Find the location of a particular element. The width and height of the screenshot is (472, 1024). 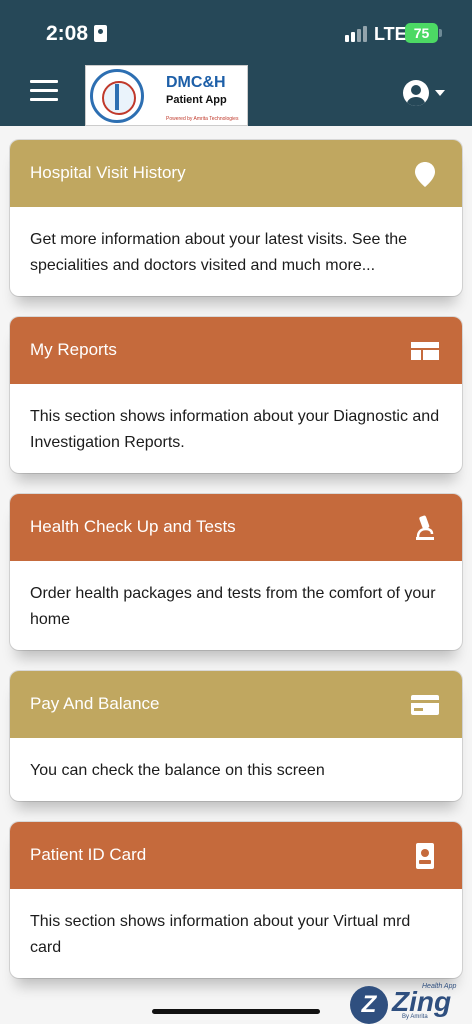

college-emblem-icon is located at coordinates (117, 96).